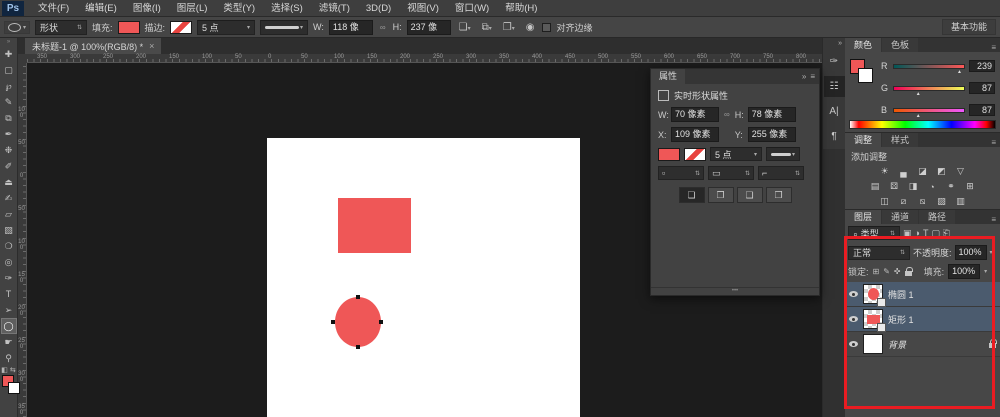  Describe the element at coordinates (840, 43) in the screenshot. I see `expand-panels-icon: »` at that location.